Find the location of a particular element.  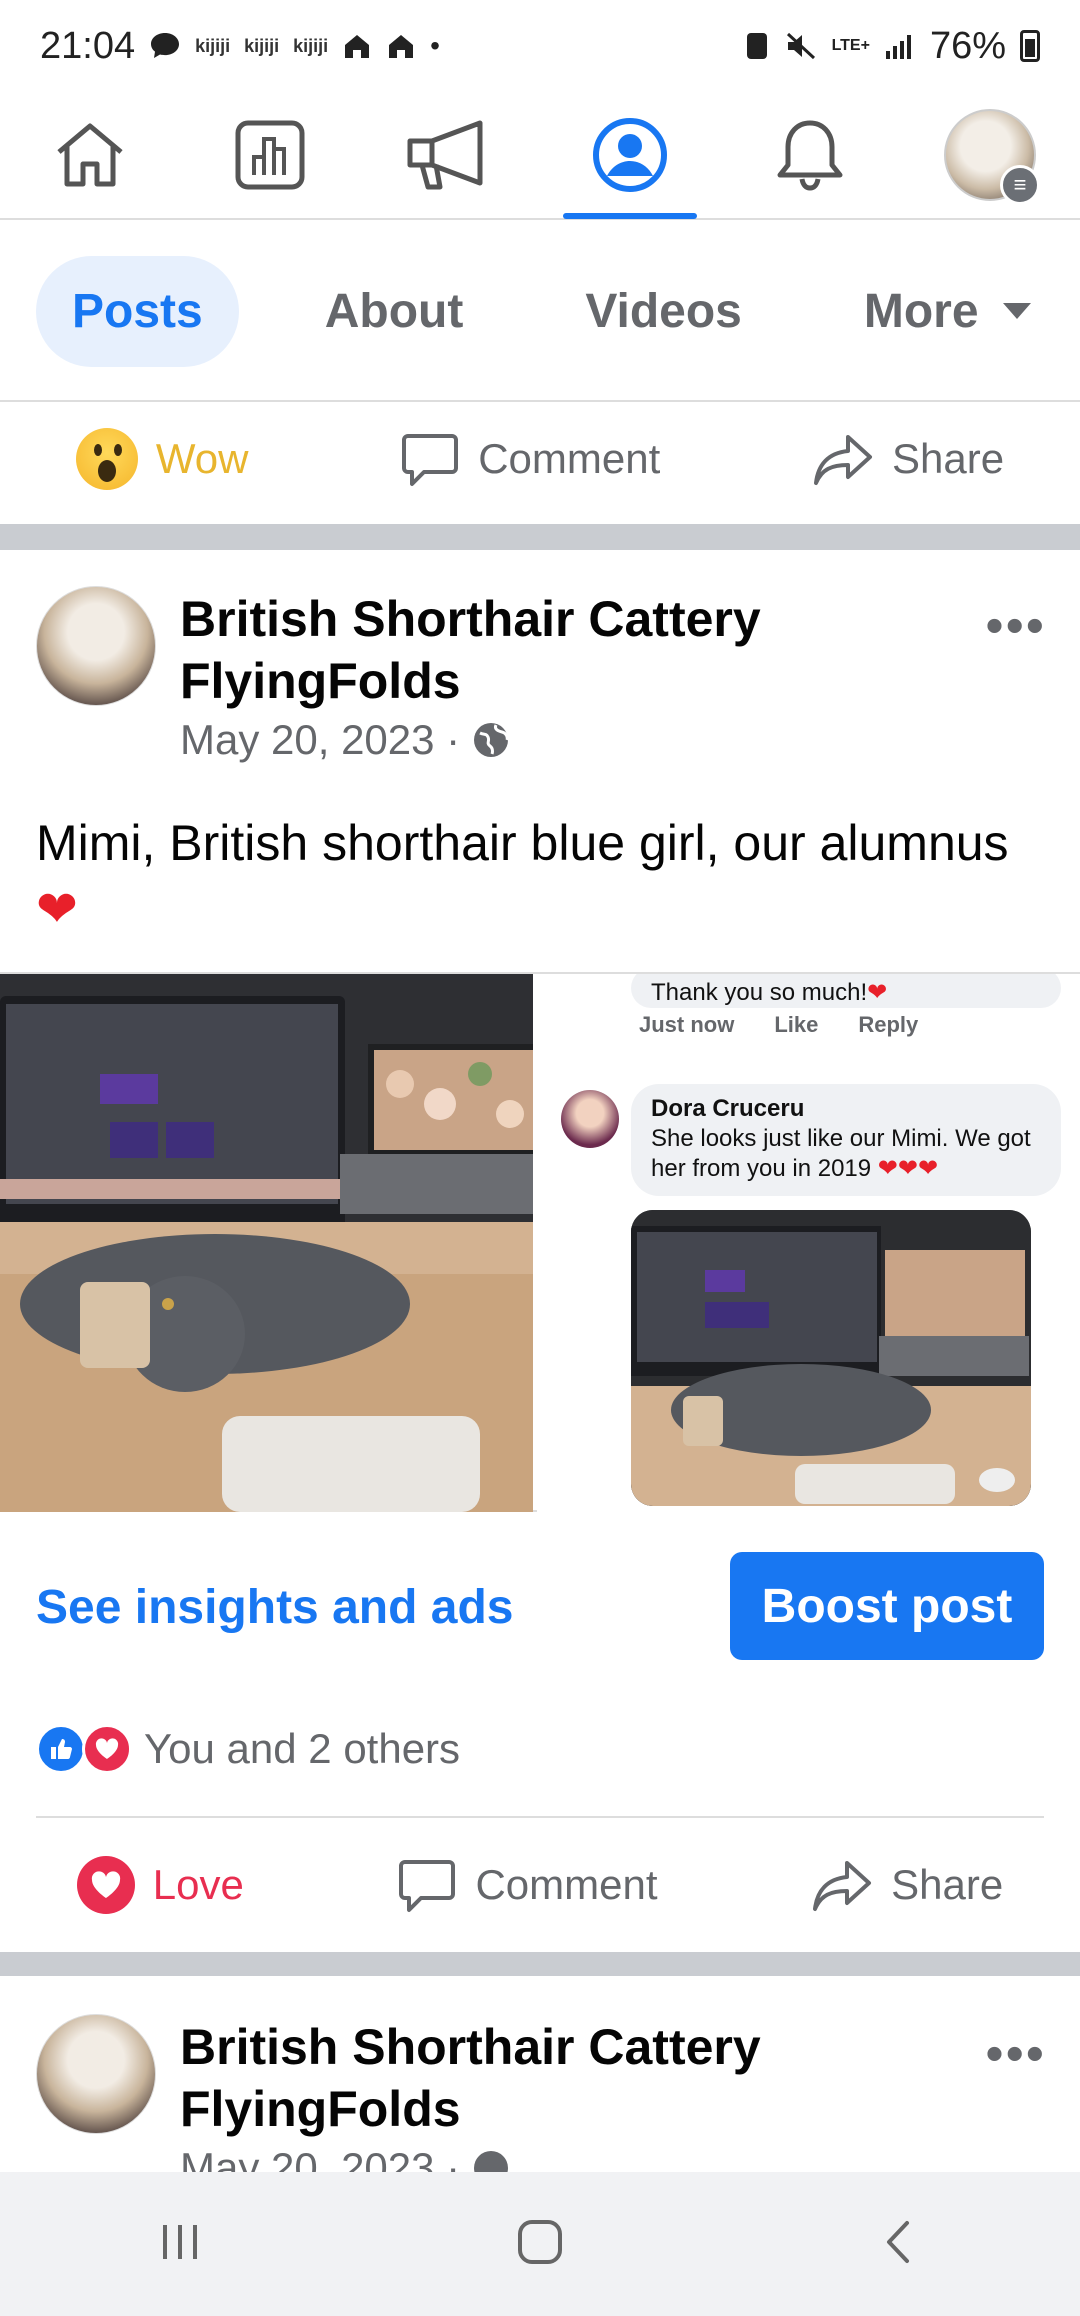

previous-comment-bubble: Thank you so much!❤ is located at coordinates (846, 991).